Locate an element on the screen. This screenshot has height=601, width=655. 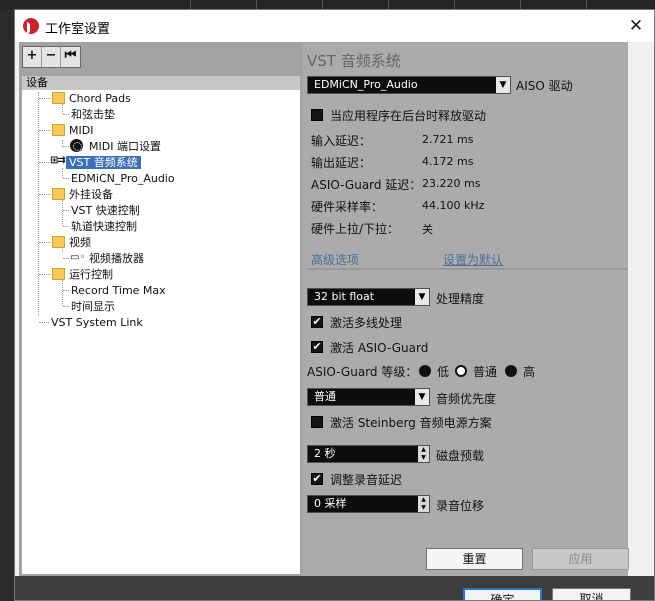
audio-priority-label: 音频优先度 is located at coordinates (466, 399).